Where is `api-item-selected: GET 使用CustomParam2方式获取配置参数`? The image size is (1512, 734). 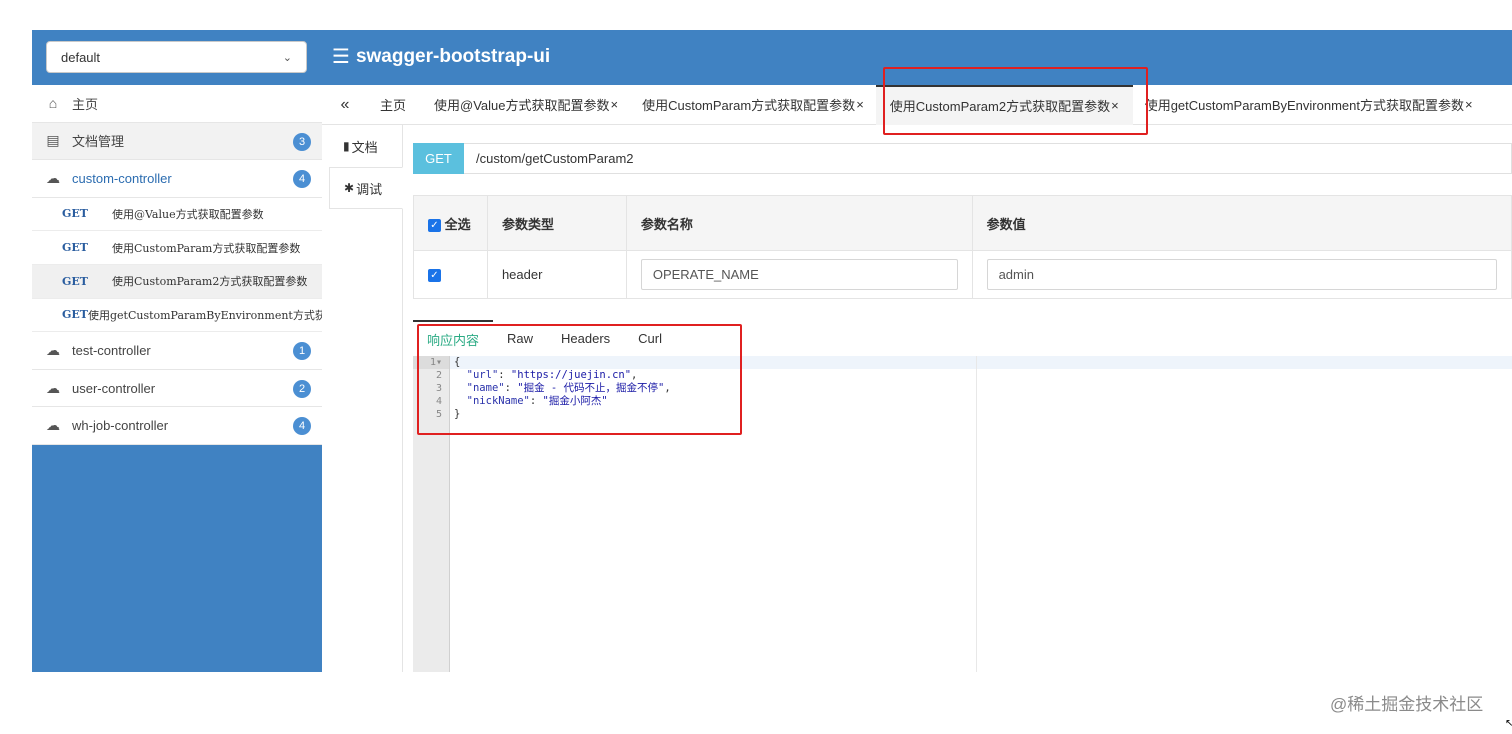 api-item-selected: GET 使用CustomParam2方式获取配置参数 is located at coordinates (177, 281).